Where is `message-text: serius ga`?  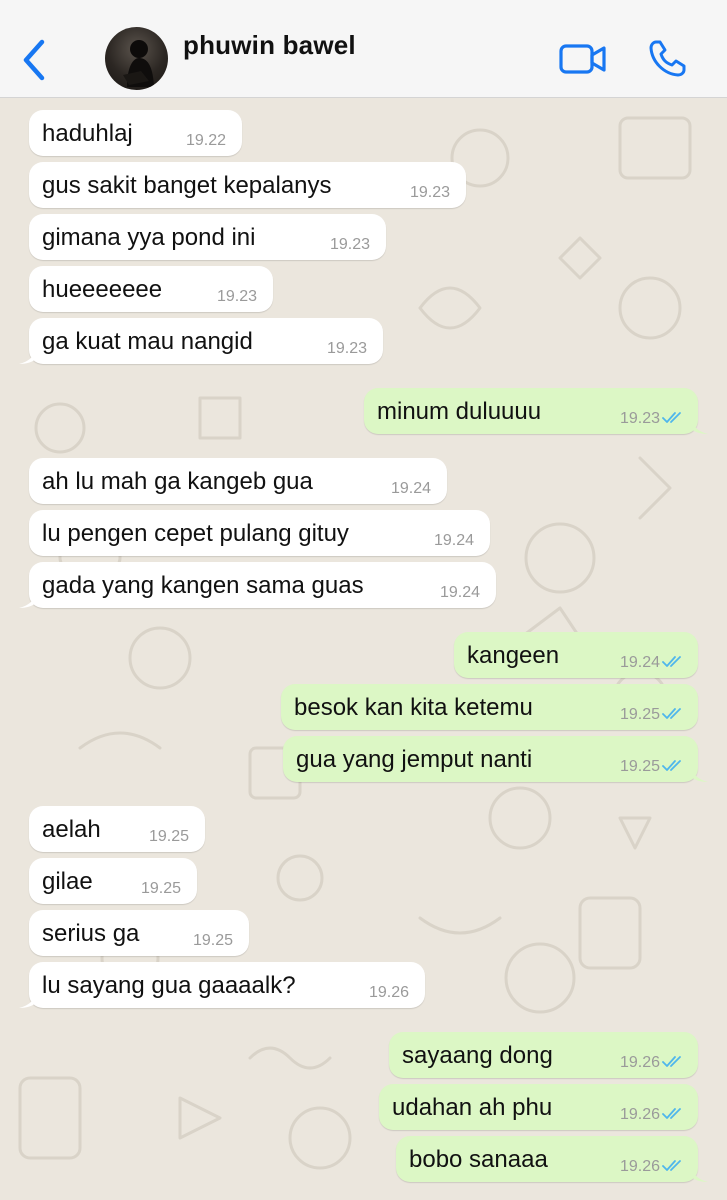
message-text: serius ga is located at coordinates (91, 933).